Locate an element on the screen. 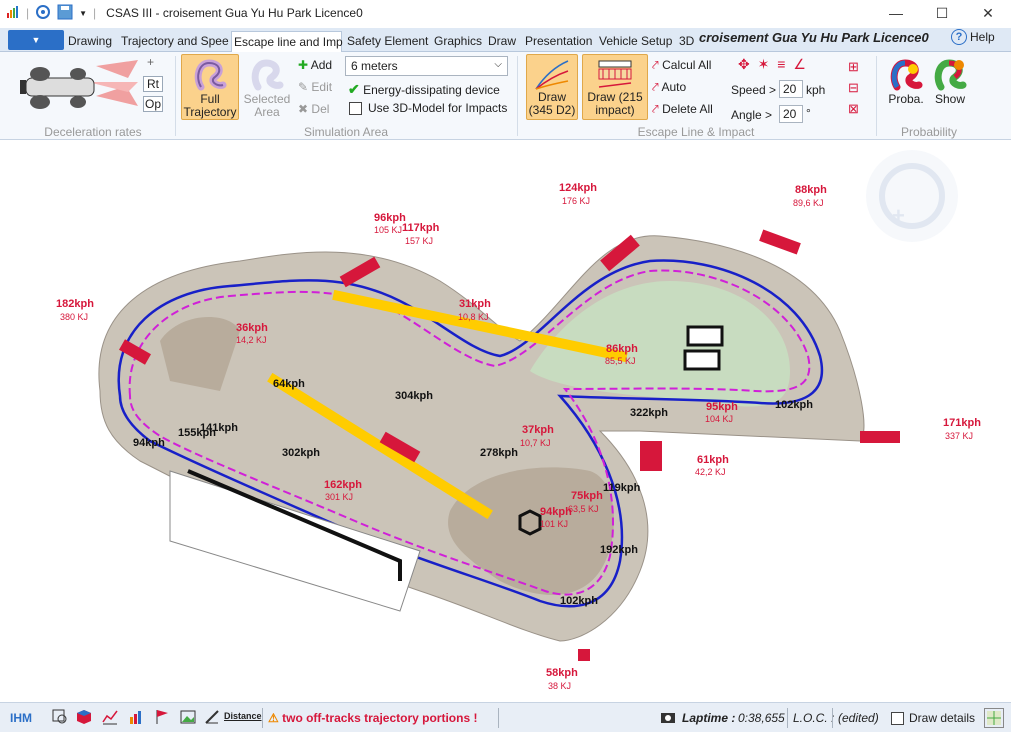  delete-icon: ✖ is located at coordinates (303, 109).